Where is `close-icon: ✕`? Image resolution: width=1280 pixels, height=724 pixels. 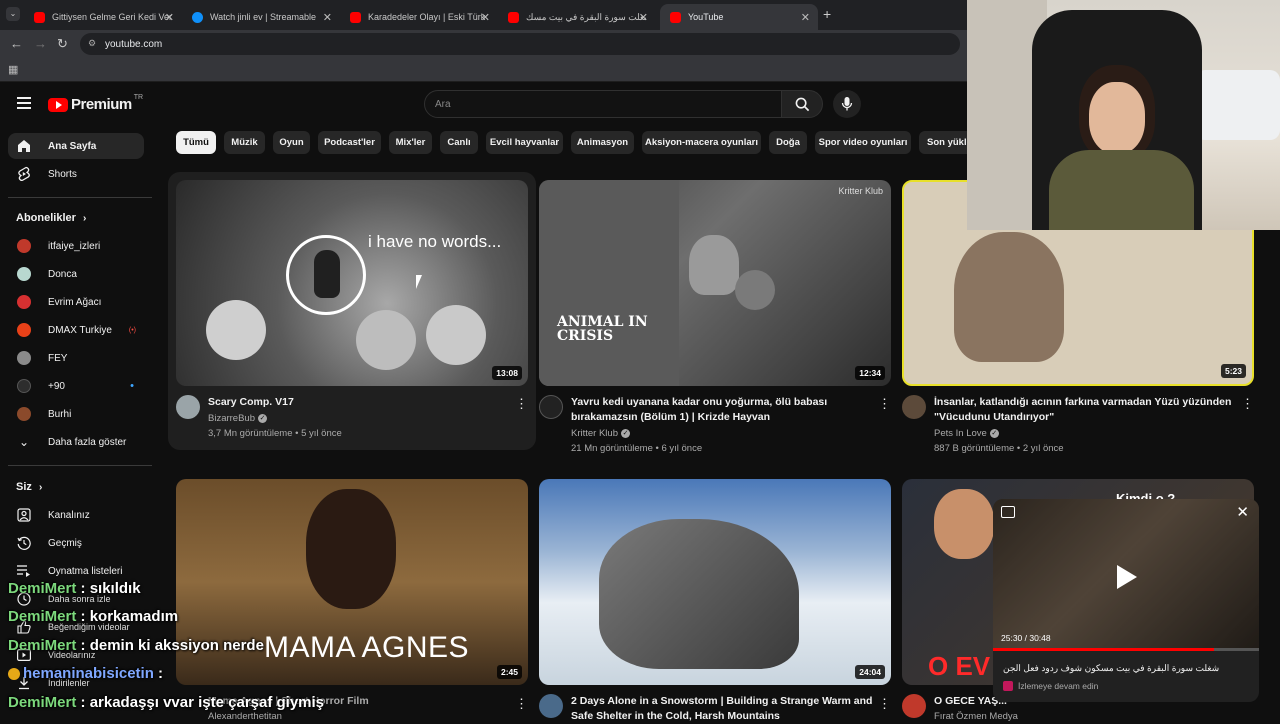 close-icon: ✕ is located at coordinates (1242, 512).